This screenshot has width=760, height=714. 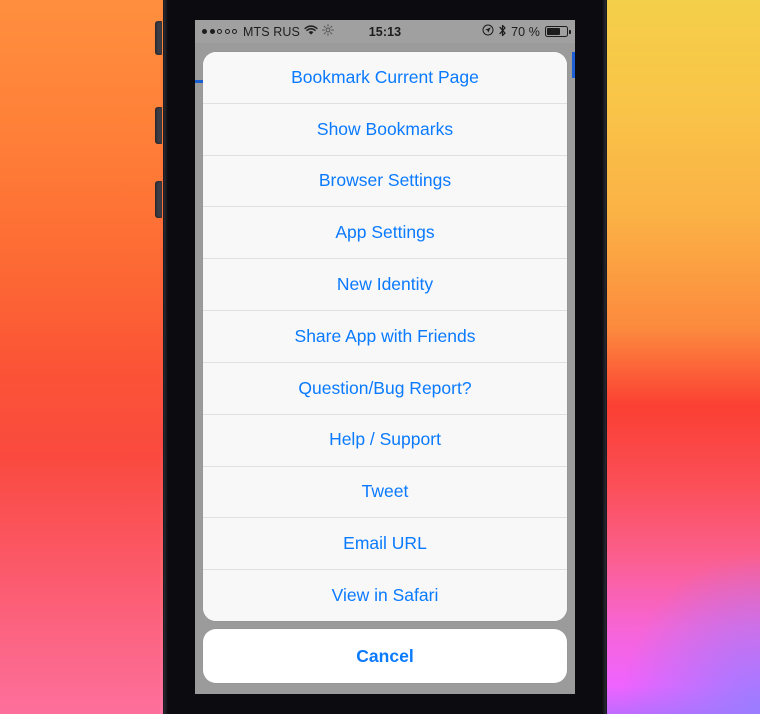 I want to click on action-sheet-item: Browser Settings, so click(x=385, y=181).